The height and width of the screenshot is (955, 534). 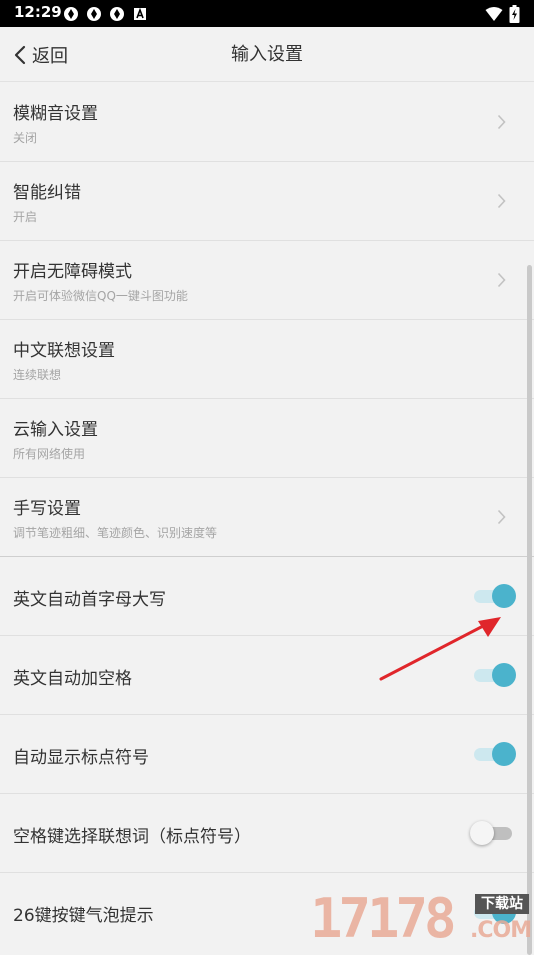 I want to click on back-label: 返回, so click(x=50, y=56).